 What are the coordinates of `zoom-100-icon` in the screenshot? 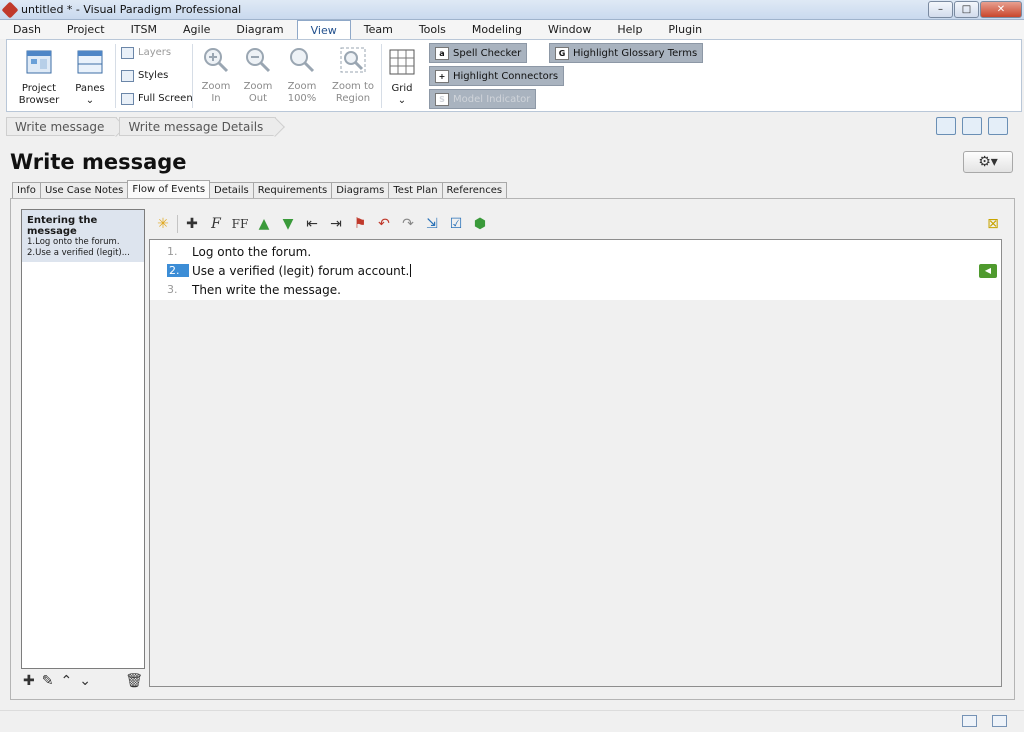 It's located at (302, 60).